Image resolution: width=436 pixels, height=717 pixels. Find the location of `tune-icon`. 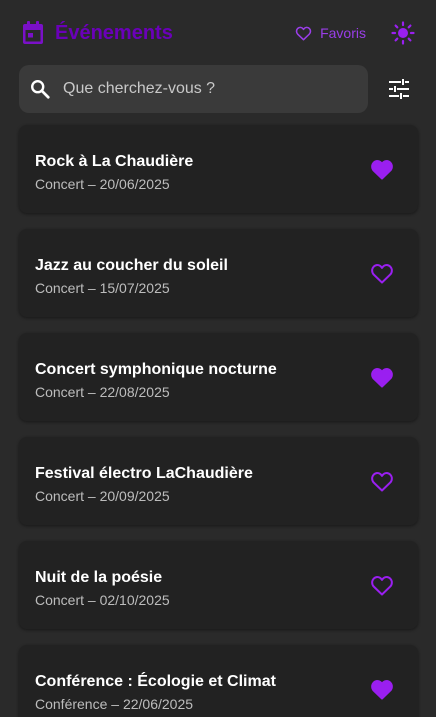

tune-icon is located at coordinates (399, 89).